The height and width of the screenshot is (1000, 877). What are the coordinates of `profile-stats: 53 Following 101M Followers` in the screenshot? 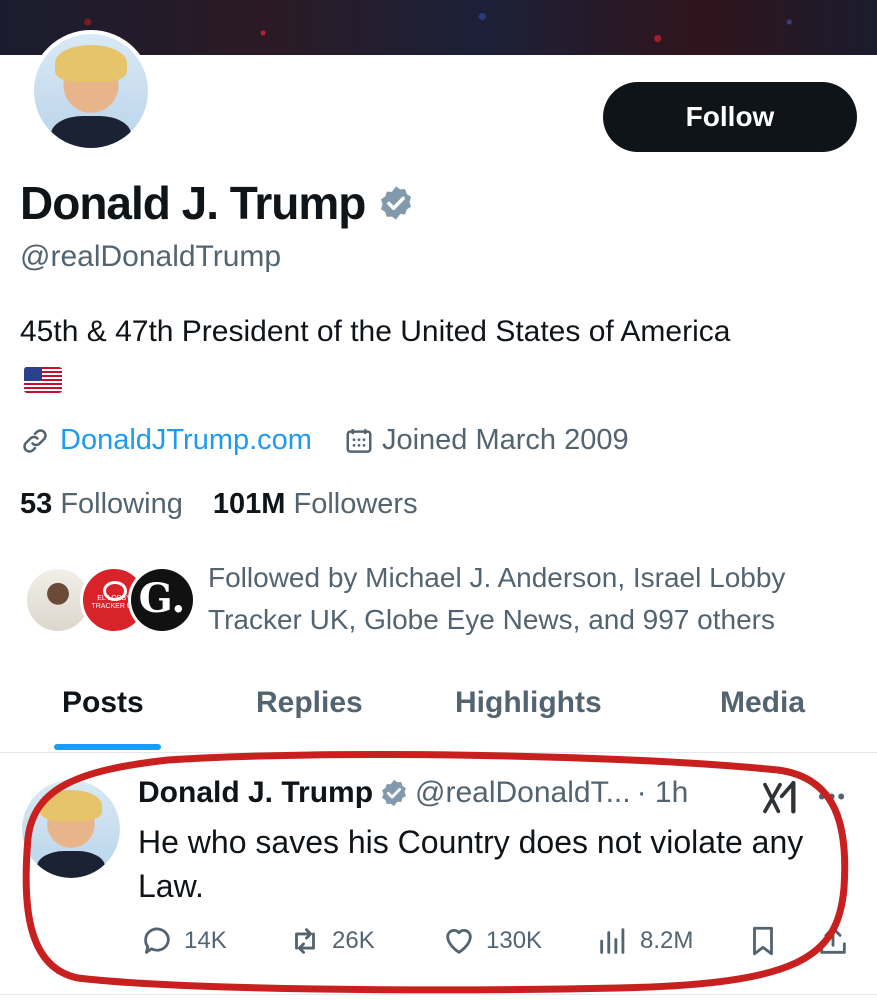 It's located at (219, 504).